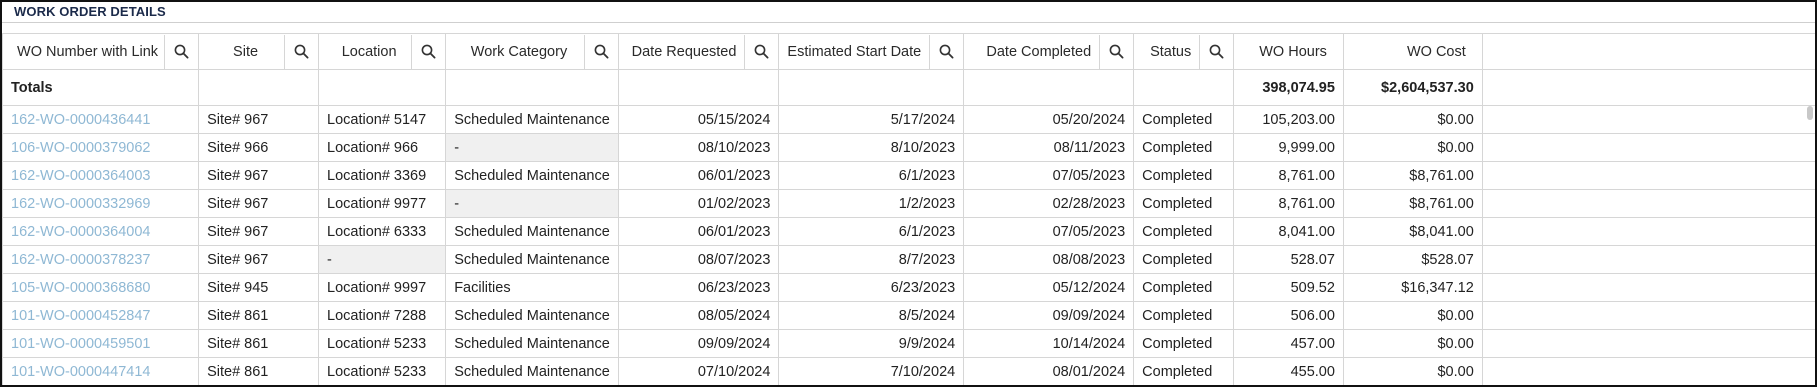 This screenshot has width=1817, height=387. Describe the element at coordinates (101, 119) in the screenshot. I see `wo-number-link: 162-WO-0000436441` at that location.